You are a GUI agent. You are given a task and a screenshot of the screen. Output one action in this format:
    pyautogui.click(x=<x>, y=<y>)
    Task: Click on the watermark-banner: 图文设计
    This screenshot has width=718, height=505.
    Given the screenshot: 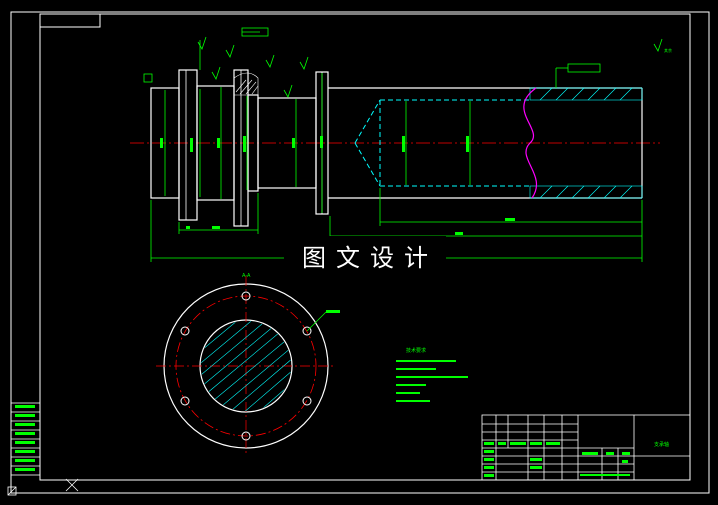 What is the action you would take?
    pyautogui.click(x=365, y=255)
    